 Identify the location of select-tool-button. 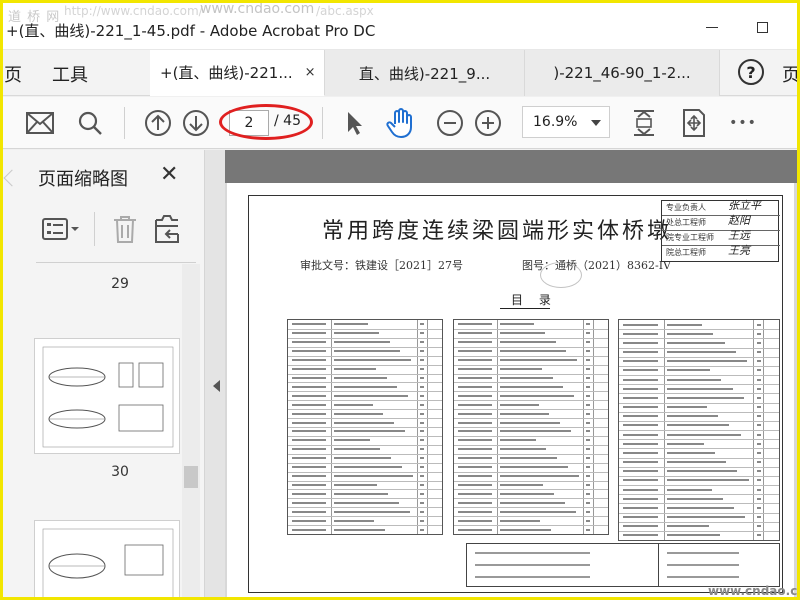
(354, 123).